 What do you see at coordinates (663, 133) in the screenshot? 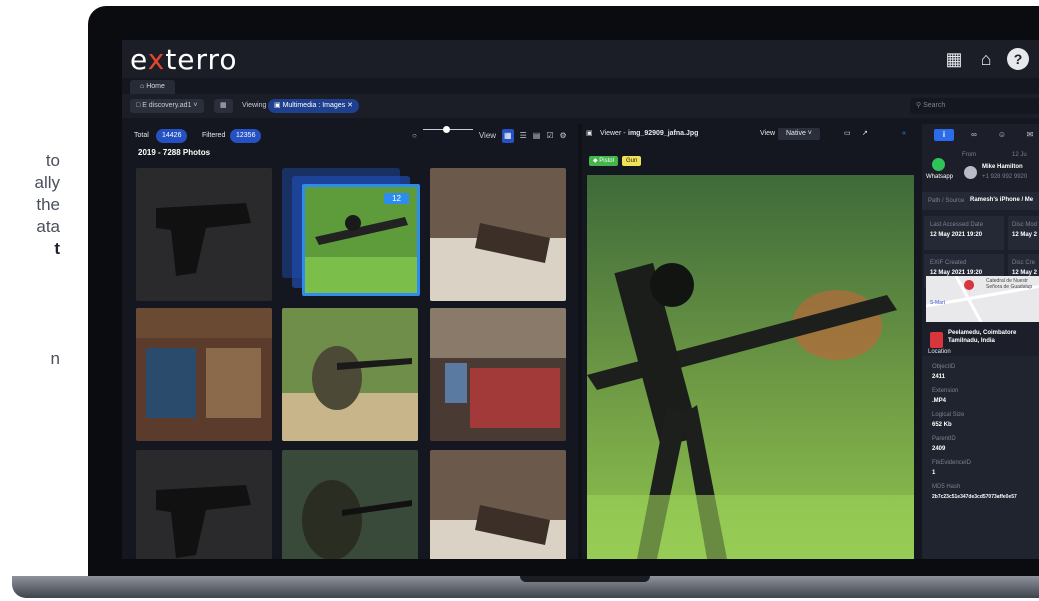
I see `viewer-file-name: img_92909_jafna.Jpg` at bounding box center [663, 133].